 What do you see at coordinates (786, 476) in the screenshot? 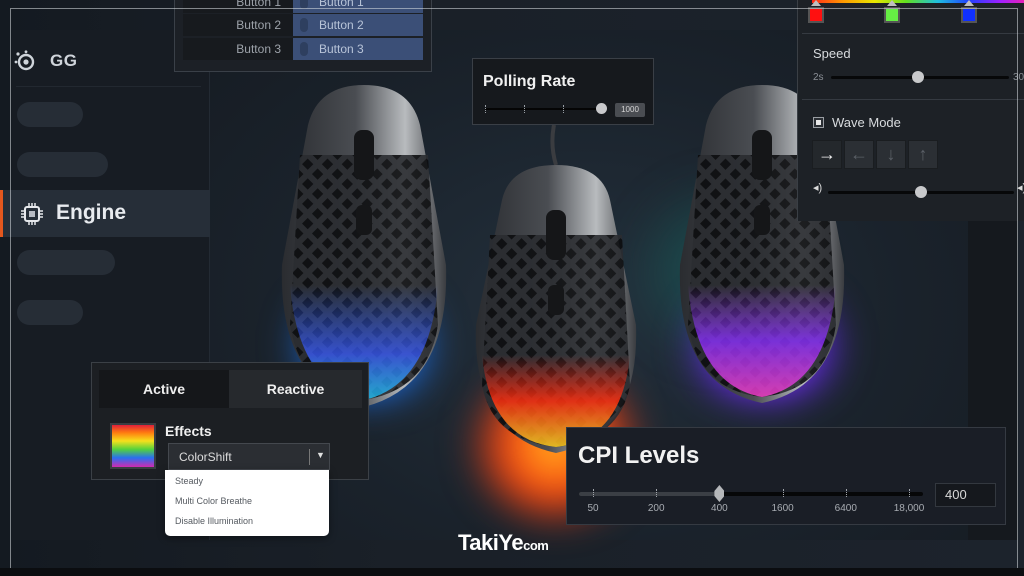
I see `cpi-levels-panel: CPI Levels 50 200 400 1600 6400 18,000 400` at bounding box center [786, 476].